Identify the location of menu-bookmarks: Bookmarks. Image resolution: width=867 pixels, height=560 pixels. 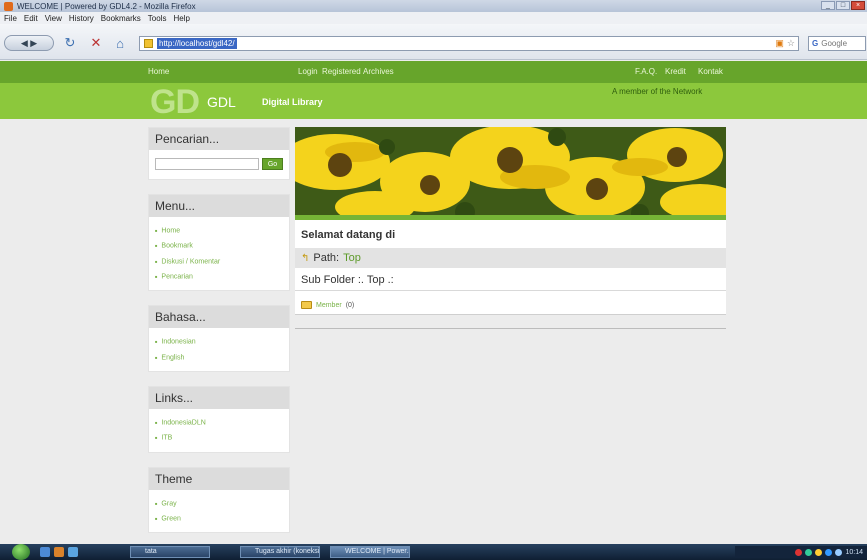
(121, 18).